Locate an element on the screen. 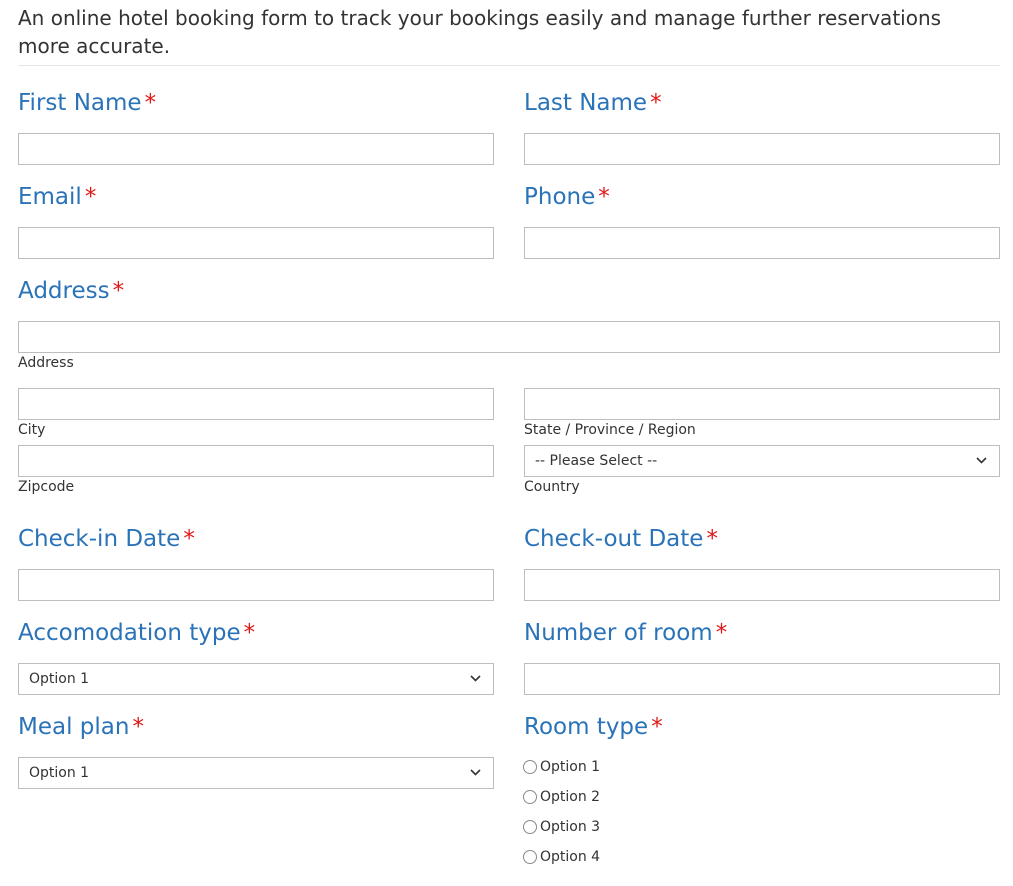 This screenshot has width=1013, height=886. checkout-date-input is located at coordinates (762, 585).